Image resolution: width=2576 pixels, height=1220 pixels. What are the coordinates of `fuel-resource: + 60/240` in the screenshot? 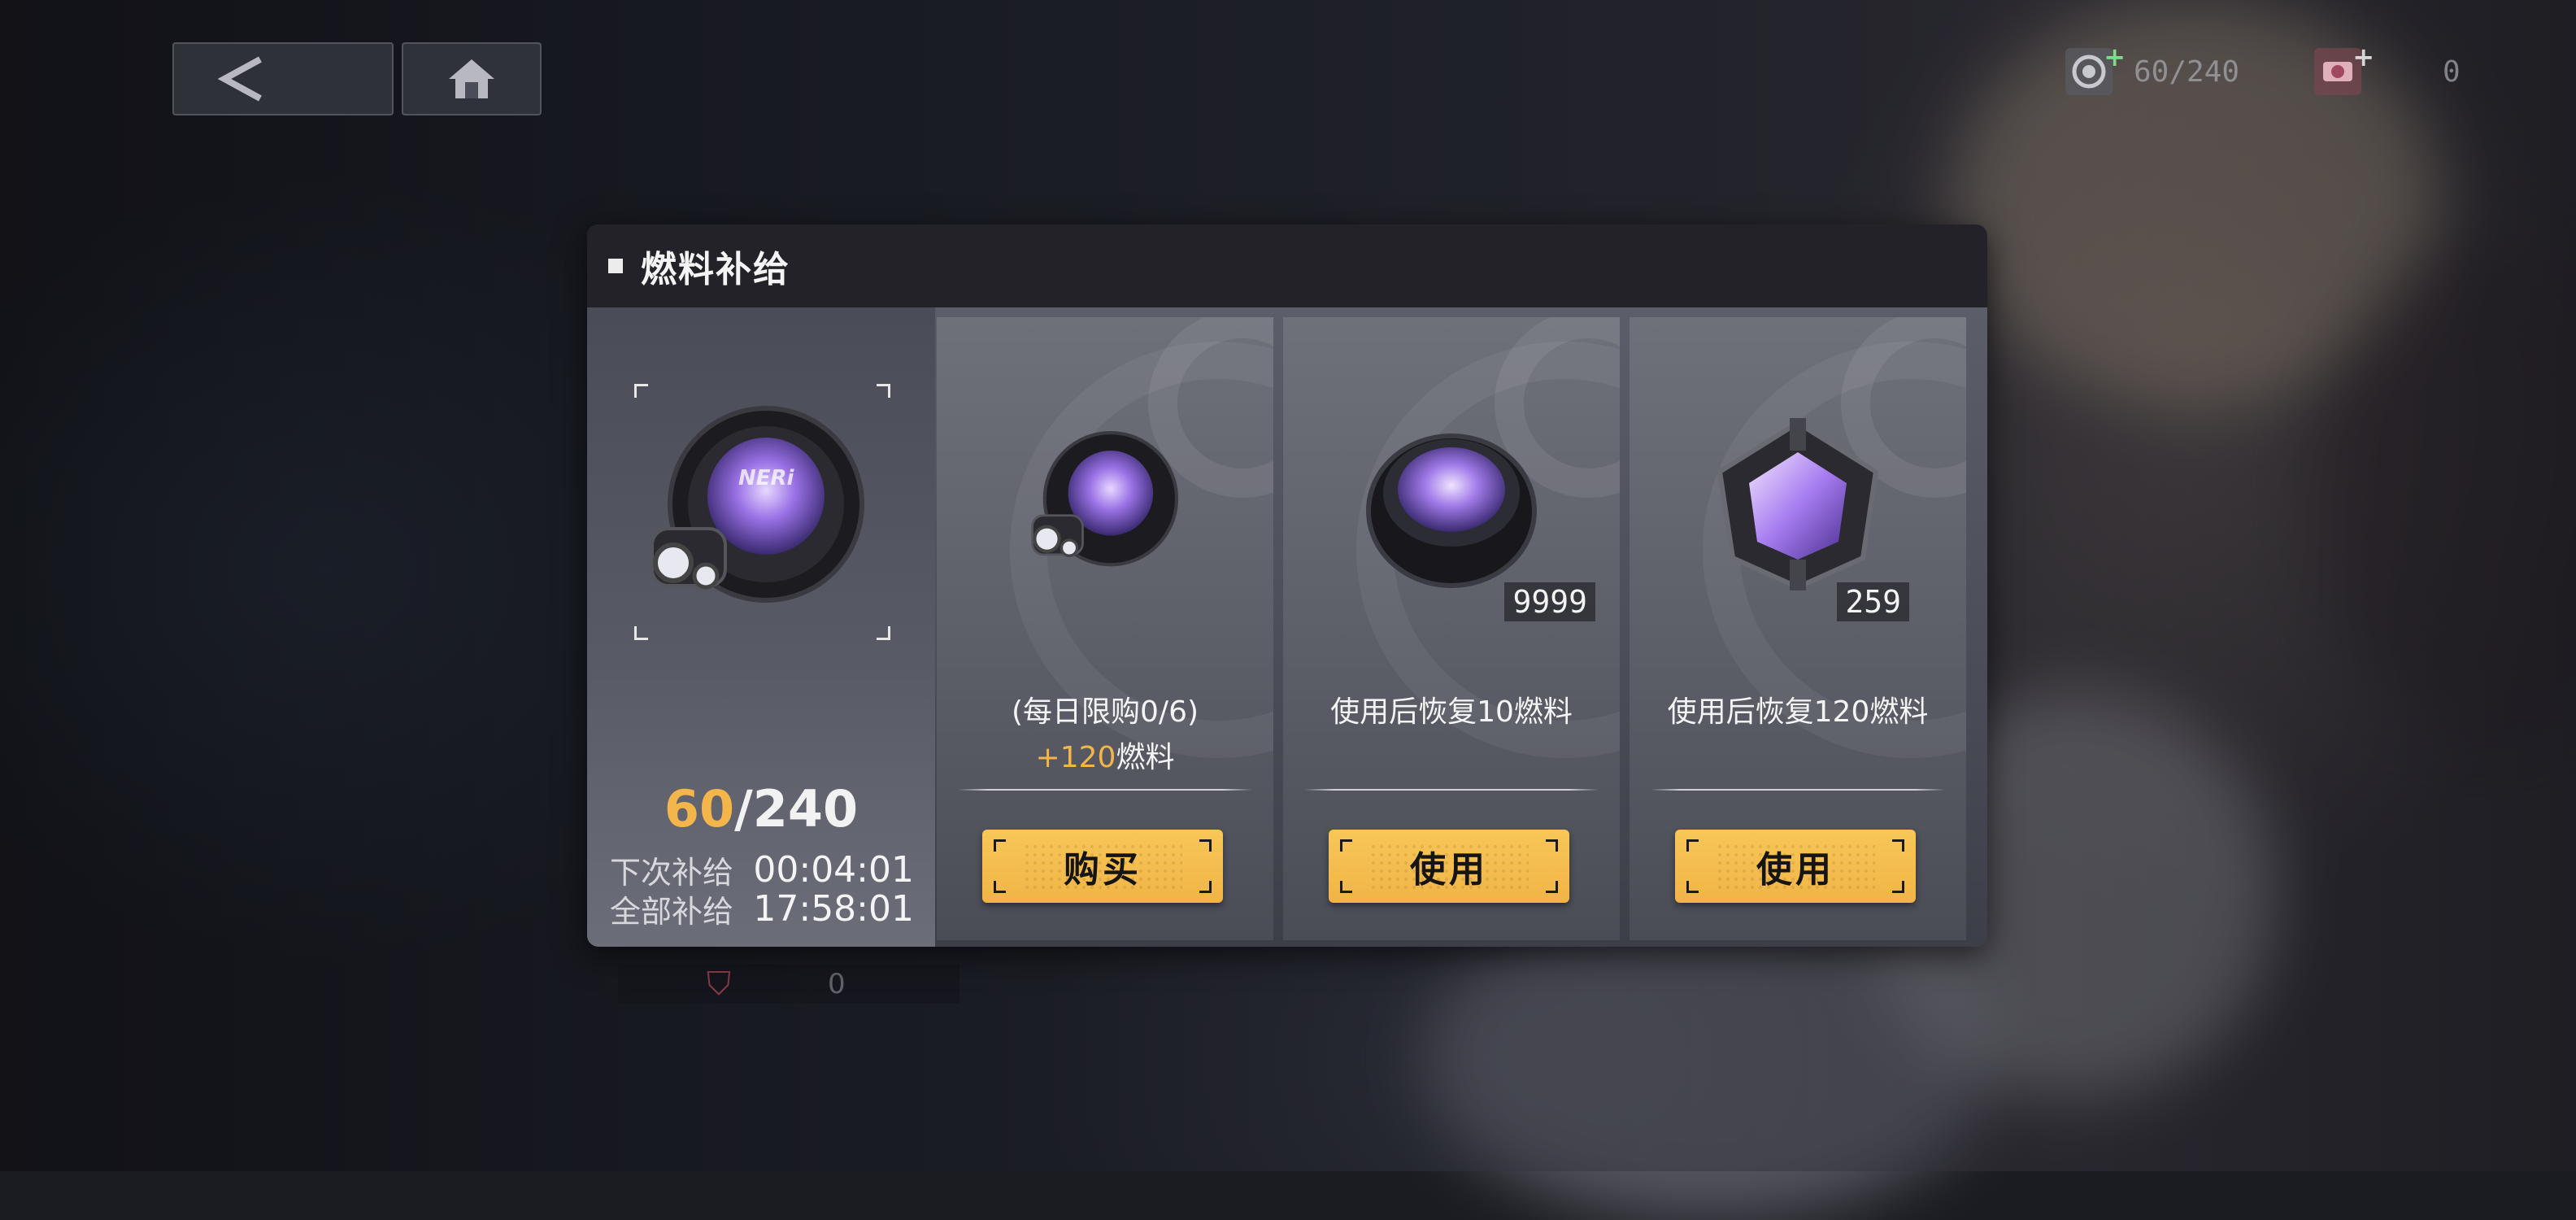 It's located at (2152, 71).